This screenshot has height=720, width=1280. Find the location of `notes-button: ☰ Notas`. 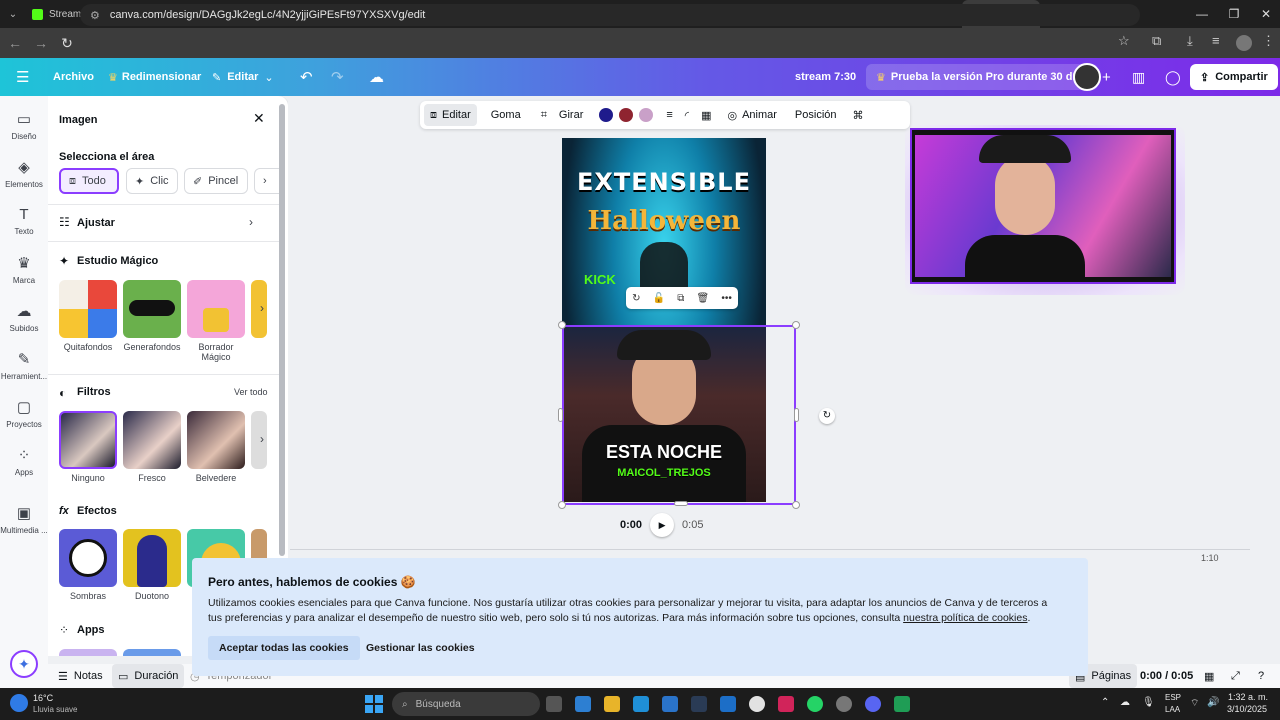

notes-button: ☰ Notas is located at coordinates (80, 676).